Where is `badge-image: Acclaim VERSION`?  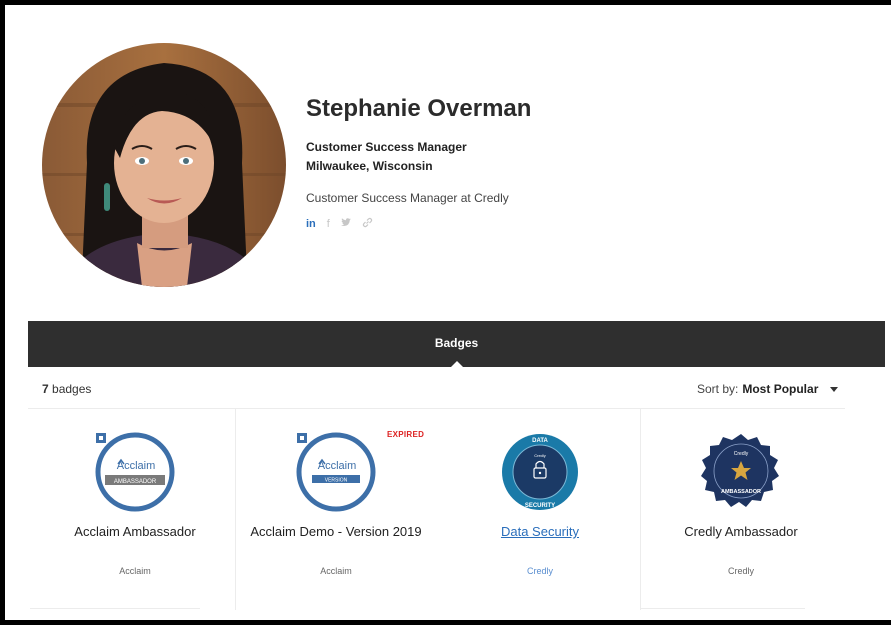
badge-image: Acclaim VERSION is located at coordinates (336, 474).